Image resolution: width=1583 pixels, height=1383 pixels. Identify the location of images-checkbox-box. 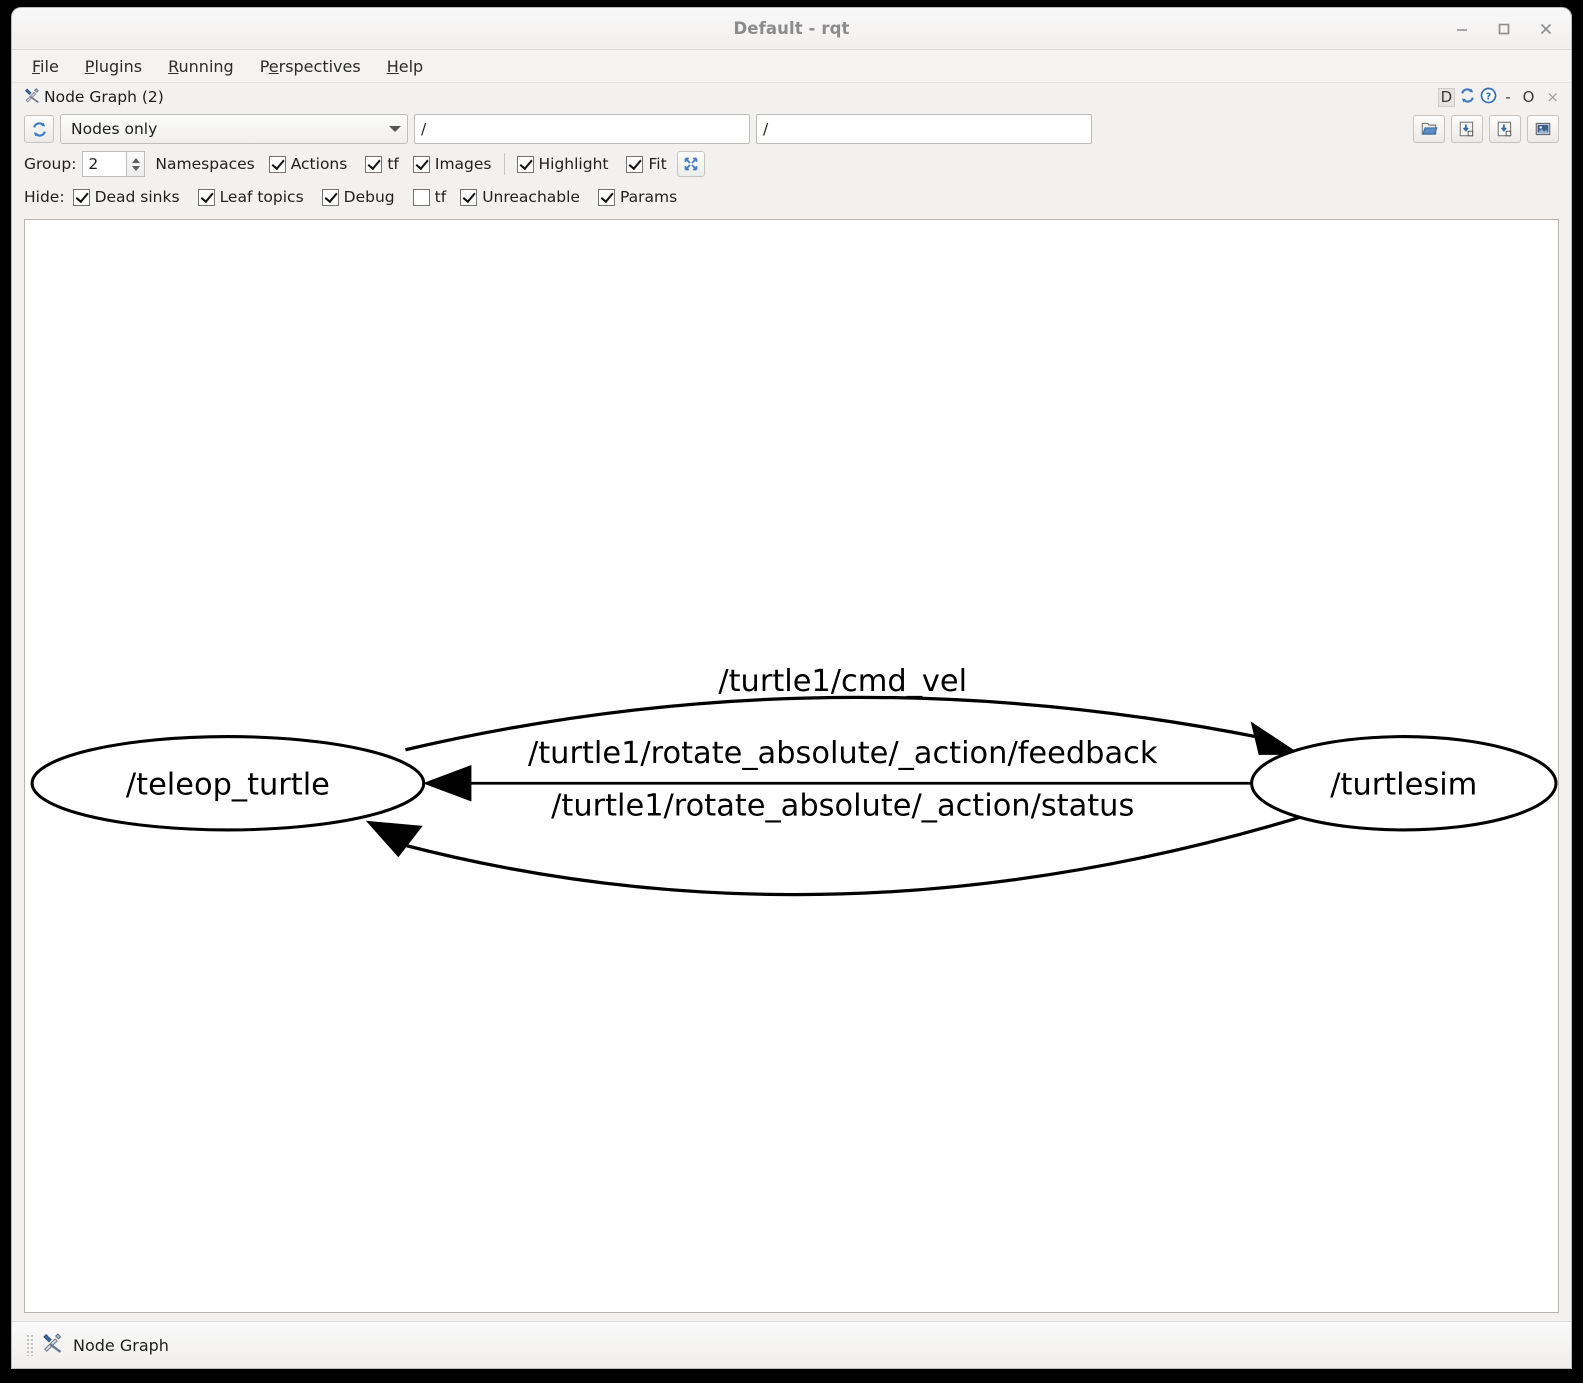
(421, 164).